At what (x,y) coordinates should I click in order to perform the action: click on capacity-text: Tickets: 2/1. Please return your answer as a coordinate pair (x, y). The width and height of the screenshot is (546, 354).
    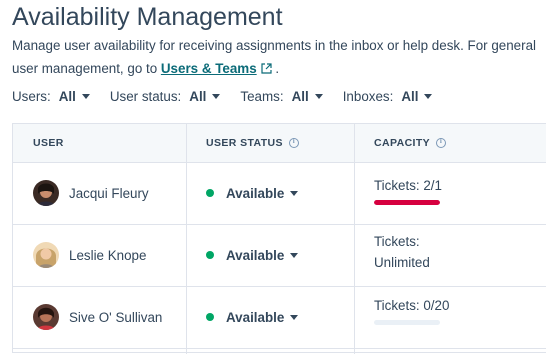
    Looking at the image, I should click on (408, 185).